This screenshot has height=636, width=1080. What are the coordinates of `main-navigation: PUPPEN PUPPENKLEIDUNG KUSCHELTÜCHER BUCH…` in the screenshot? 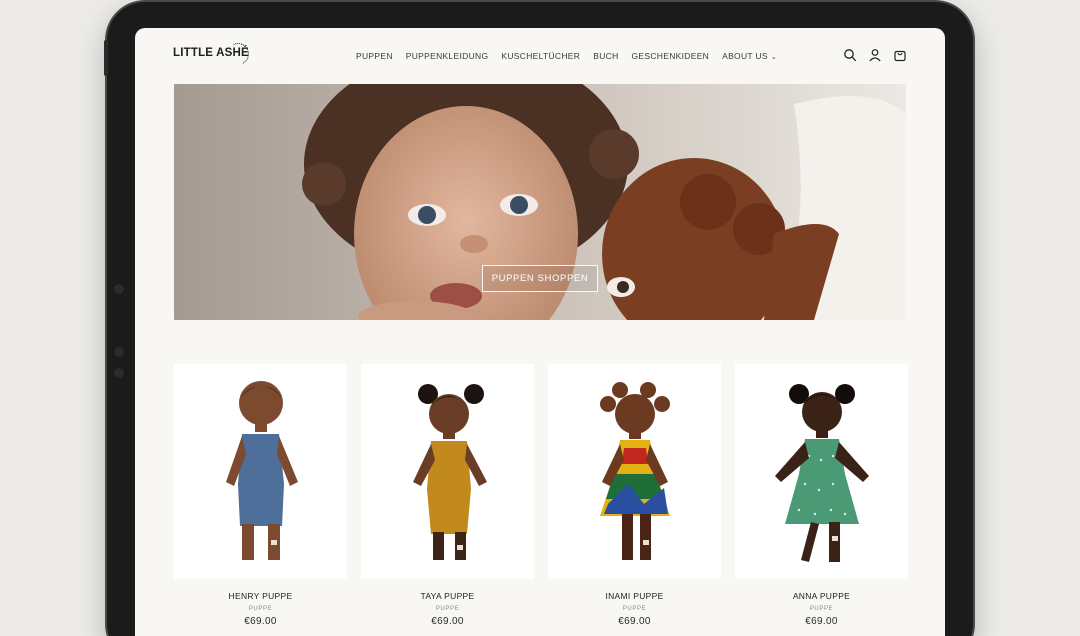 It's located at (566, 56).